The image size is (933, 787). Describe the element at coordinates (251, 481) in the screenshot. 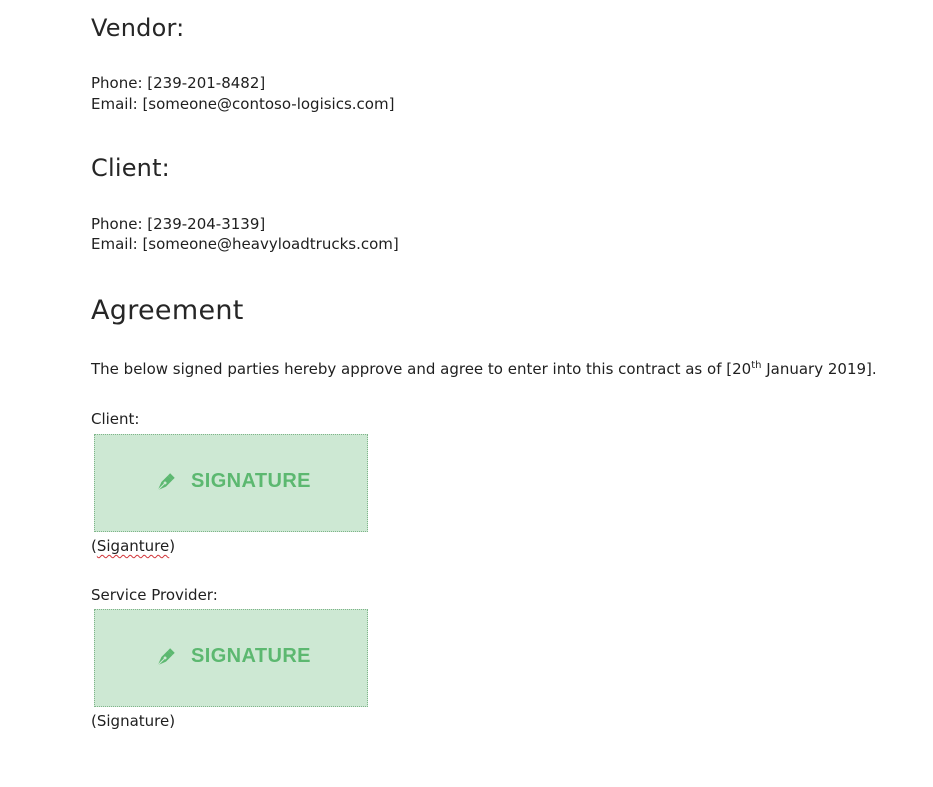

I see `client-signature-box-text: SIGNATURE` at that location.